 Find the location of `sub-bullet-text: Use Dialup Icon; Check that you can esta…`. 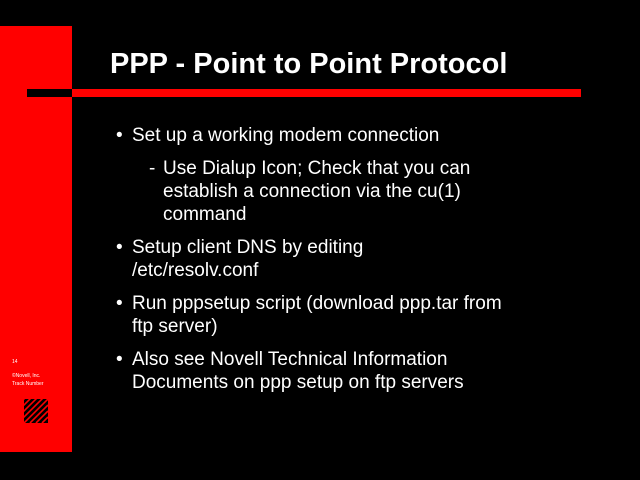

sub-bullet-text: Use Dialup Icon; Check that you can esta… is located at coordinates (317, 191).